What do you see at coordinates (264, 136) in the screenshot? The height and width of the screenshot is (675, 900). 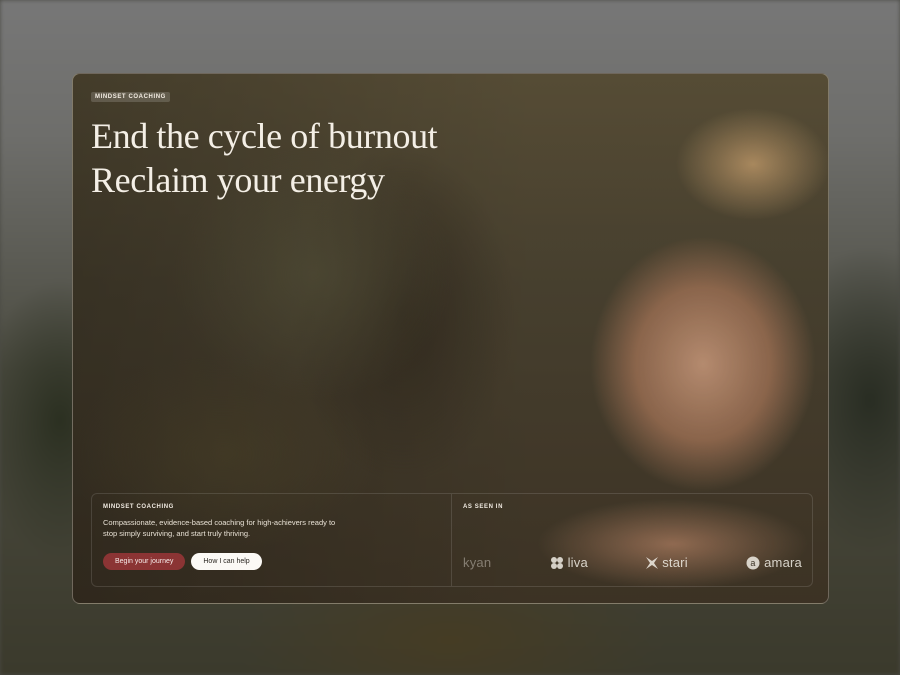 I see `headline-line-1: End the cycle of burnout` at bounding box center [264, 136].